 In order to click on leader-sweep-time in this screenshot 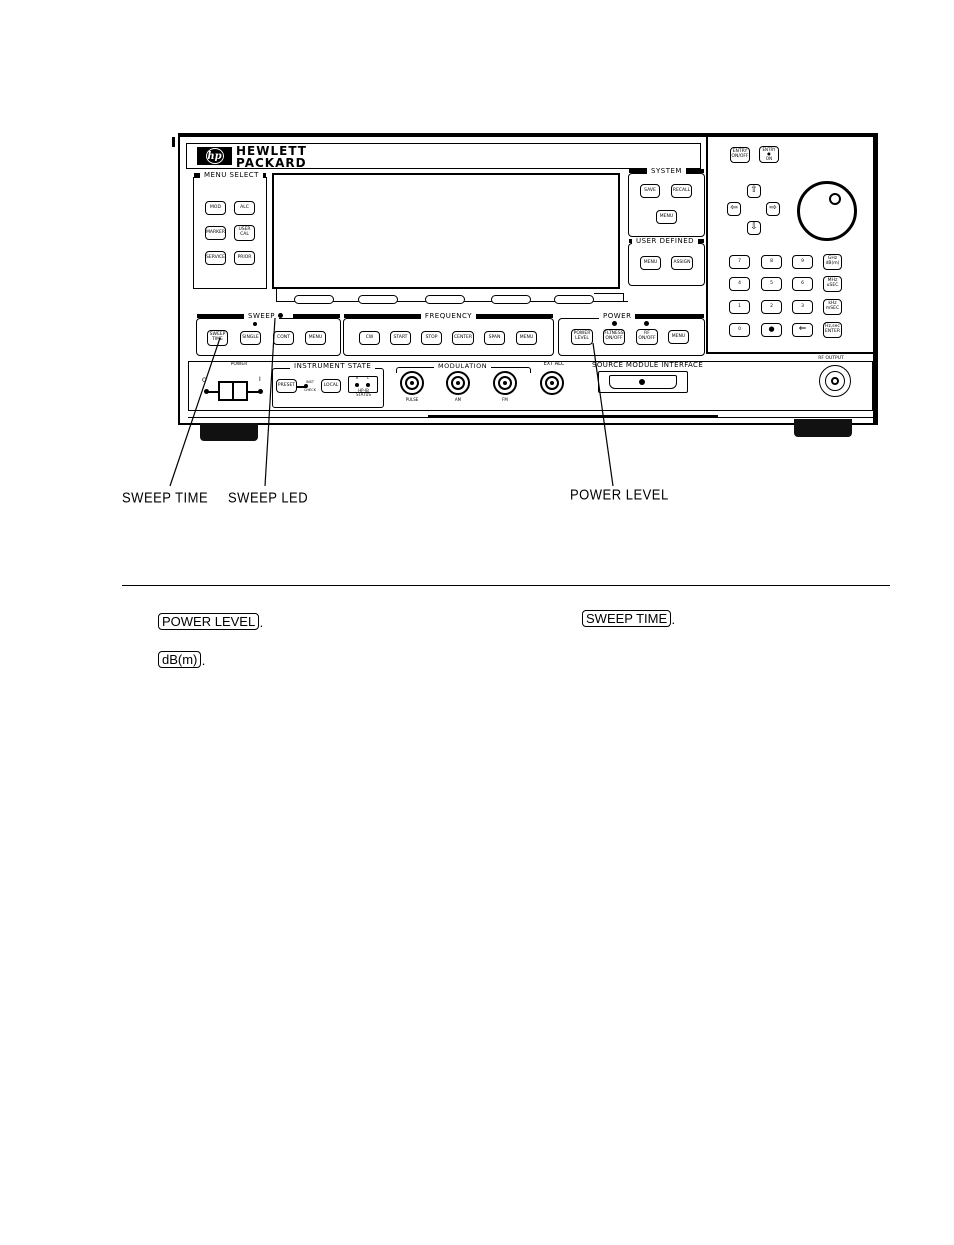, I will do `click(195, 412)`.